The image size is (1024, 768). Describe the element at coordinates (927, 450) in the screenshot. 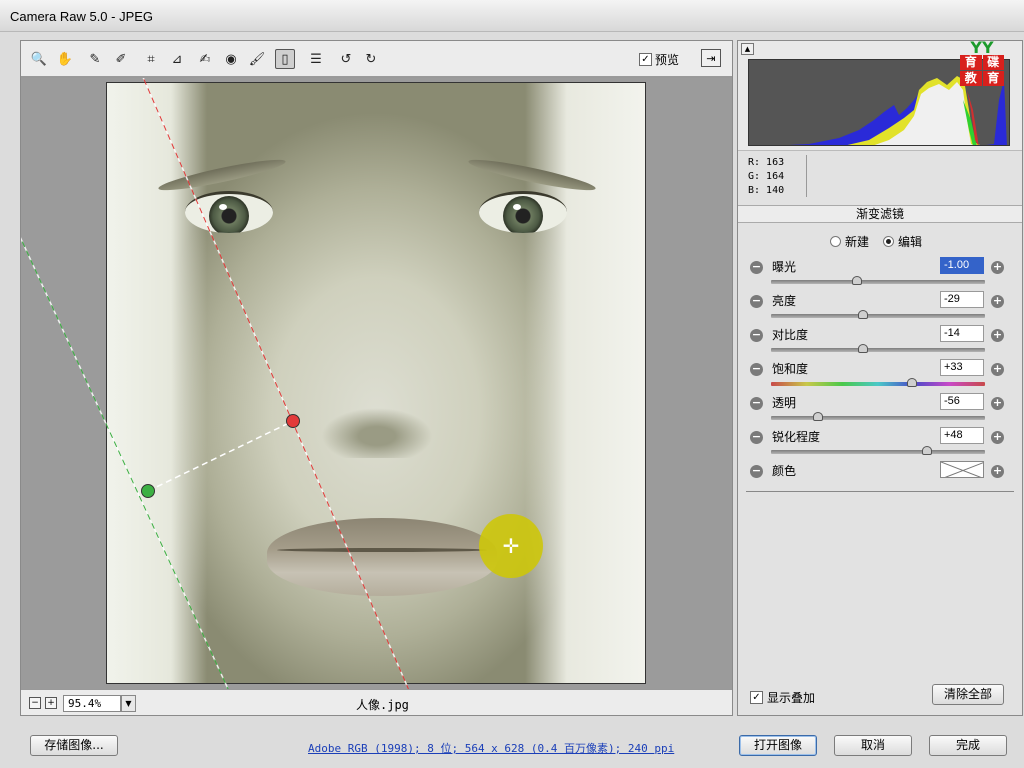

I see `sharpness-slider-thumb` at that location.